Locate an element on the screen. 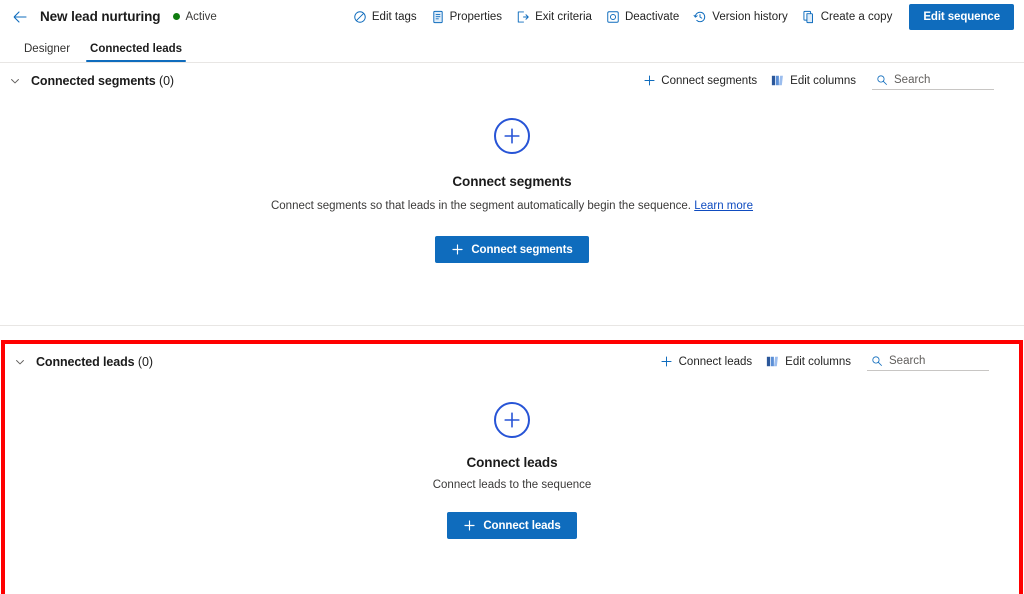 This screenshot has height=594, width=1024. tab-designer: Designer is located at coordinates (47, 52).